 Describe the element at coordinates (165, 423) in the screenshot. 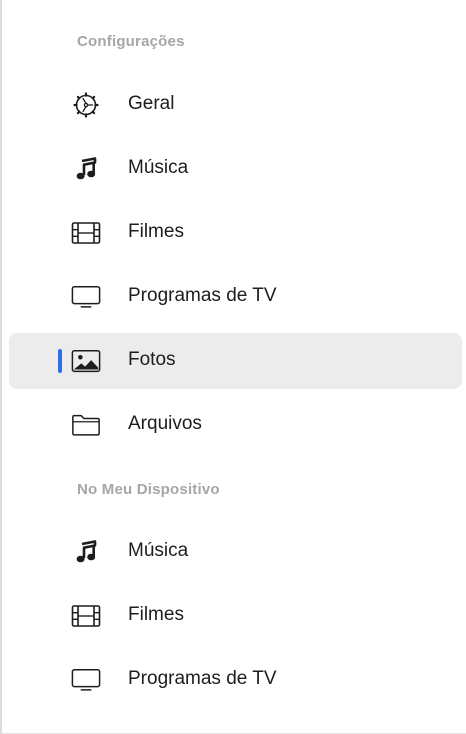

I see `sidebar-item-label: Arquivos` at that location.